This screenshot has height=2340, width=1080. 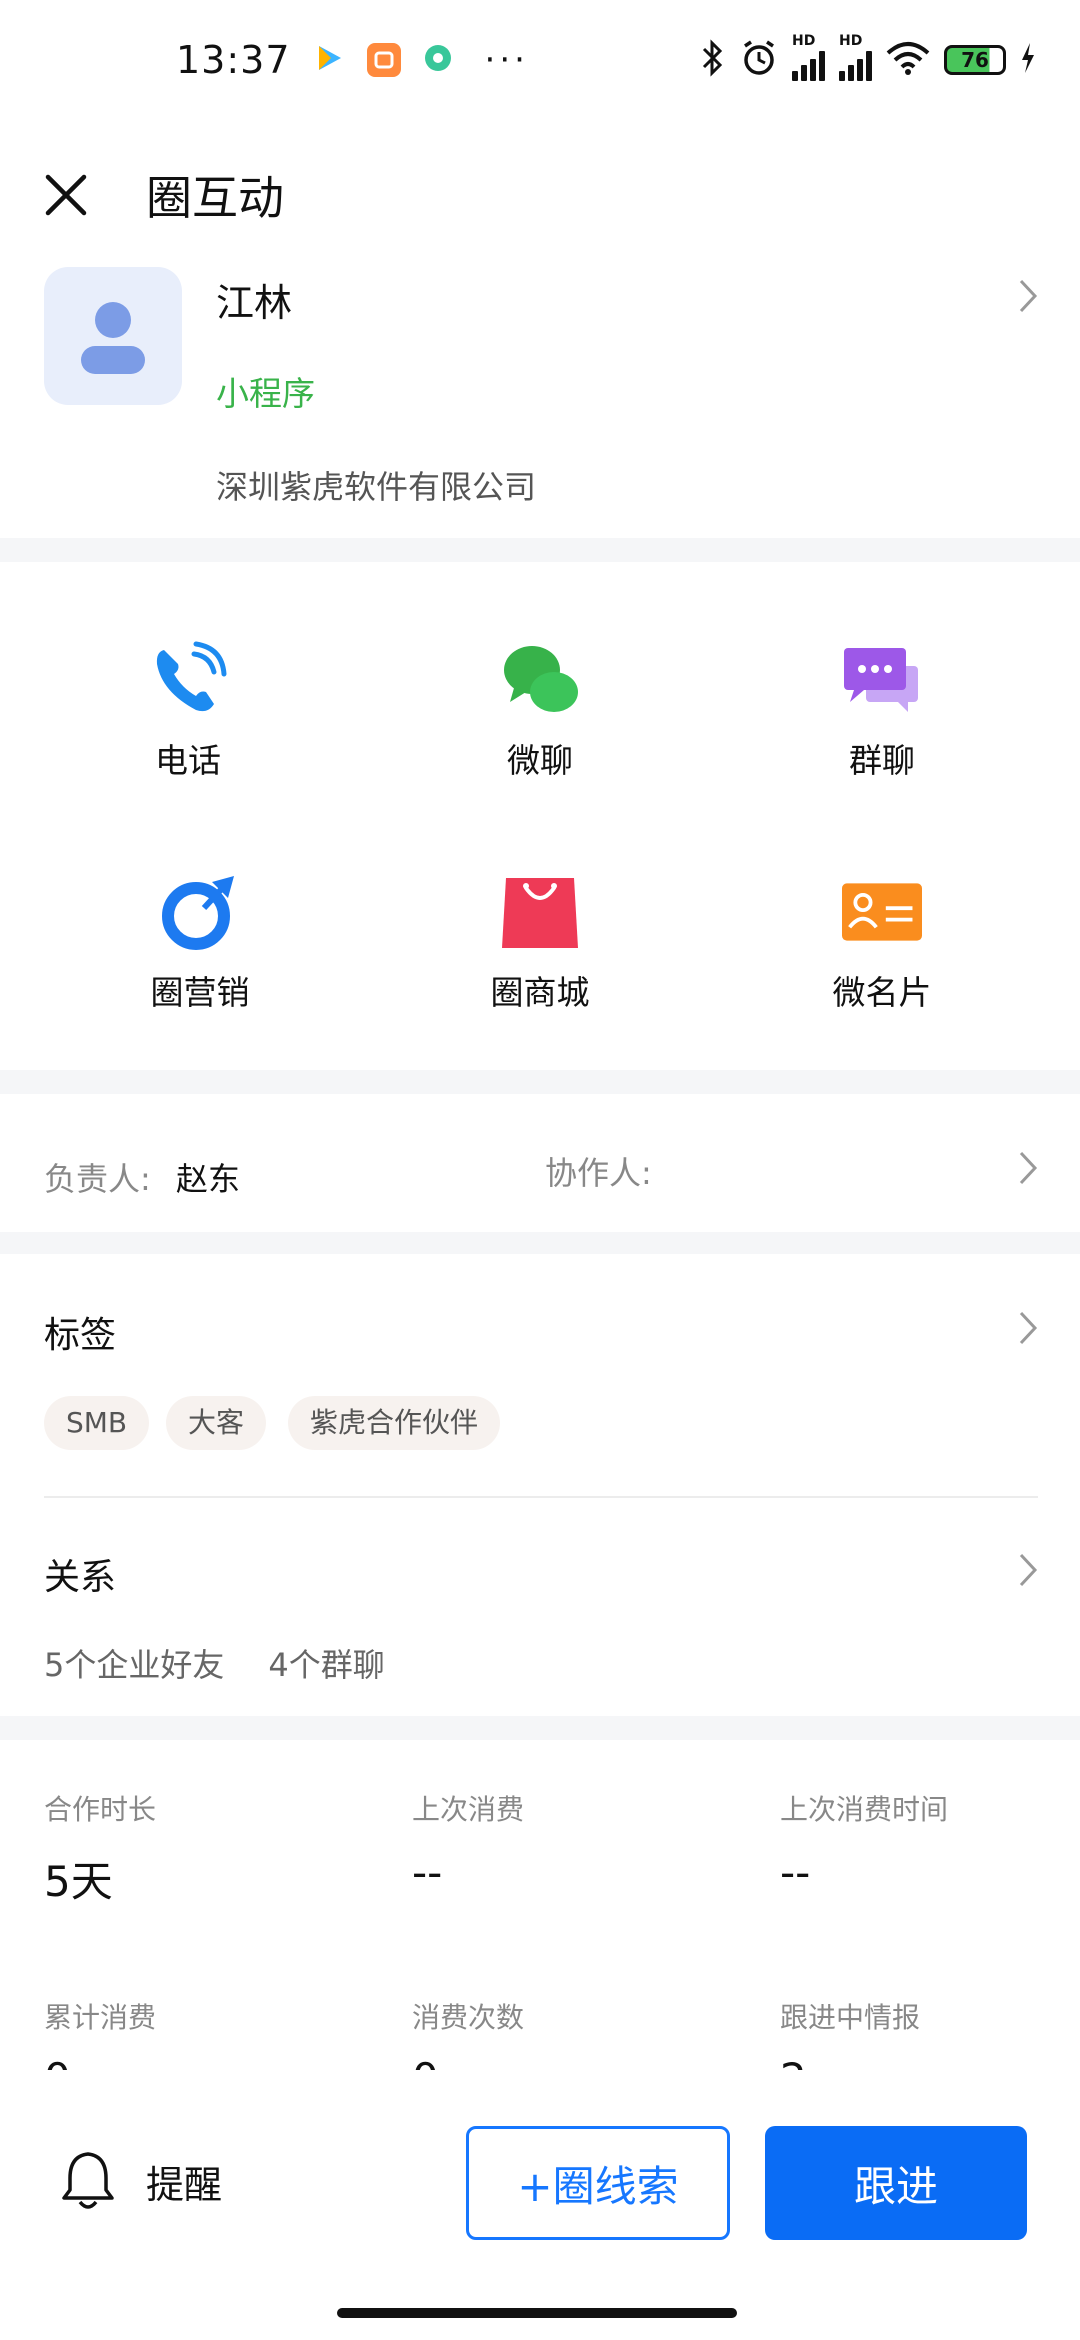 What do you see at coordinates (540, 1162) in the screenshot?
I see `owner-row: 负责人: 赵东 协作人:` at bounding box center [540, 1162].